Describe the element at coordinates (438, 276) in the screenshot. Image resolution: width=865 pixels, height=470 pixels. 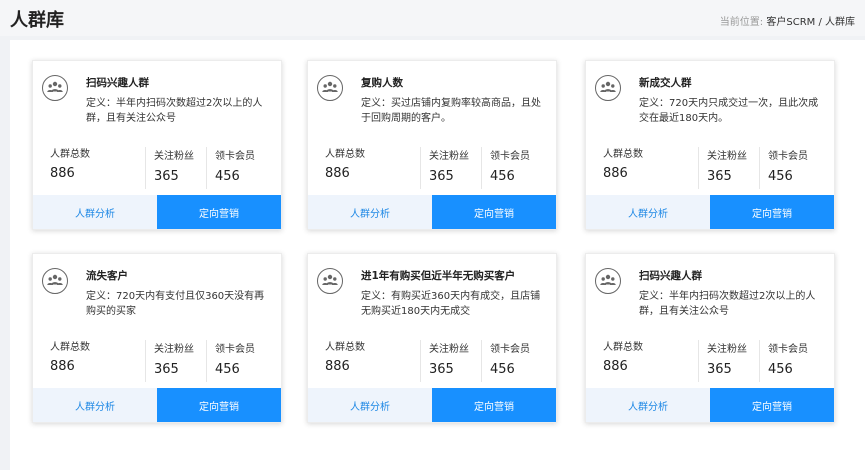
I see `card-title: 进1年有购买但近半年无购买客户` at that location.